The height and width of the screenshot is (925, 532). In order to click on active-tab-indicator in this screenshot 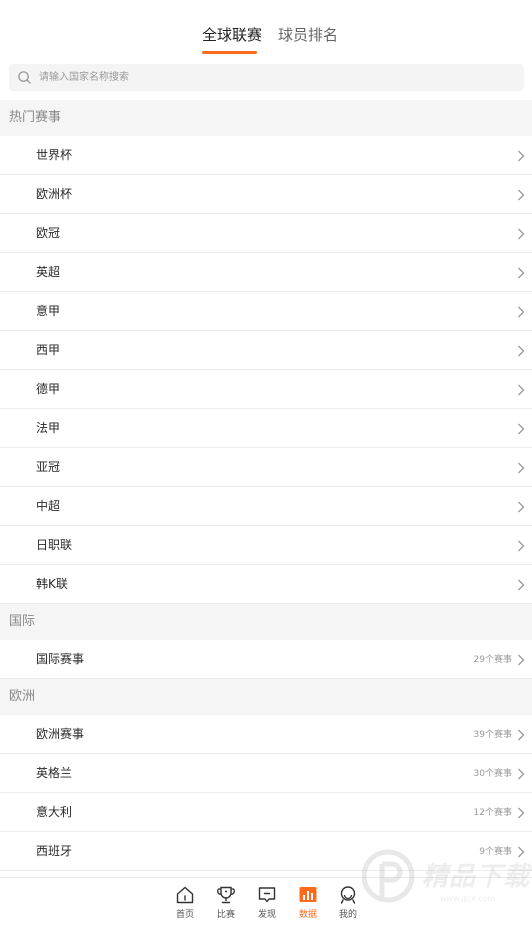, I will do `click(229, 52)`.